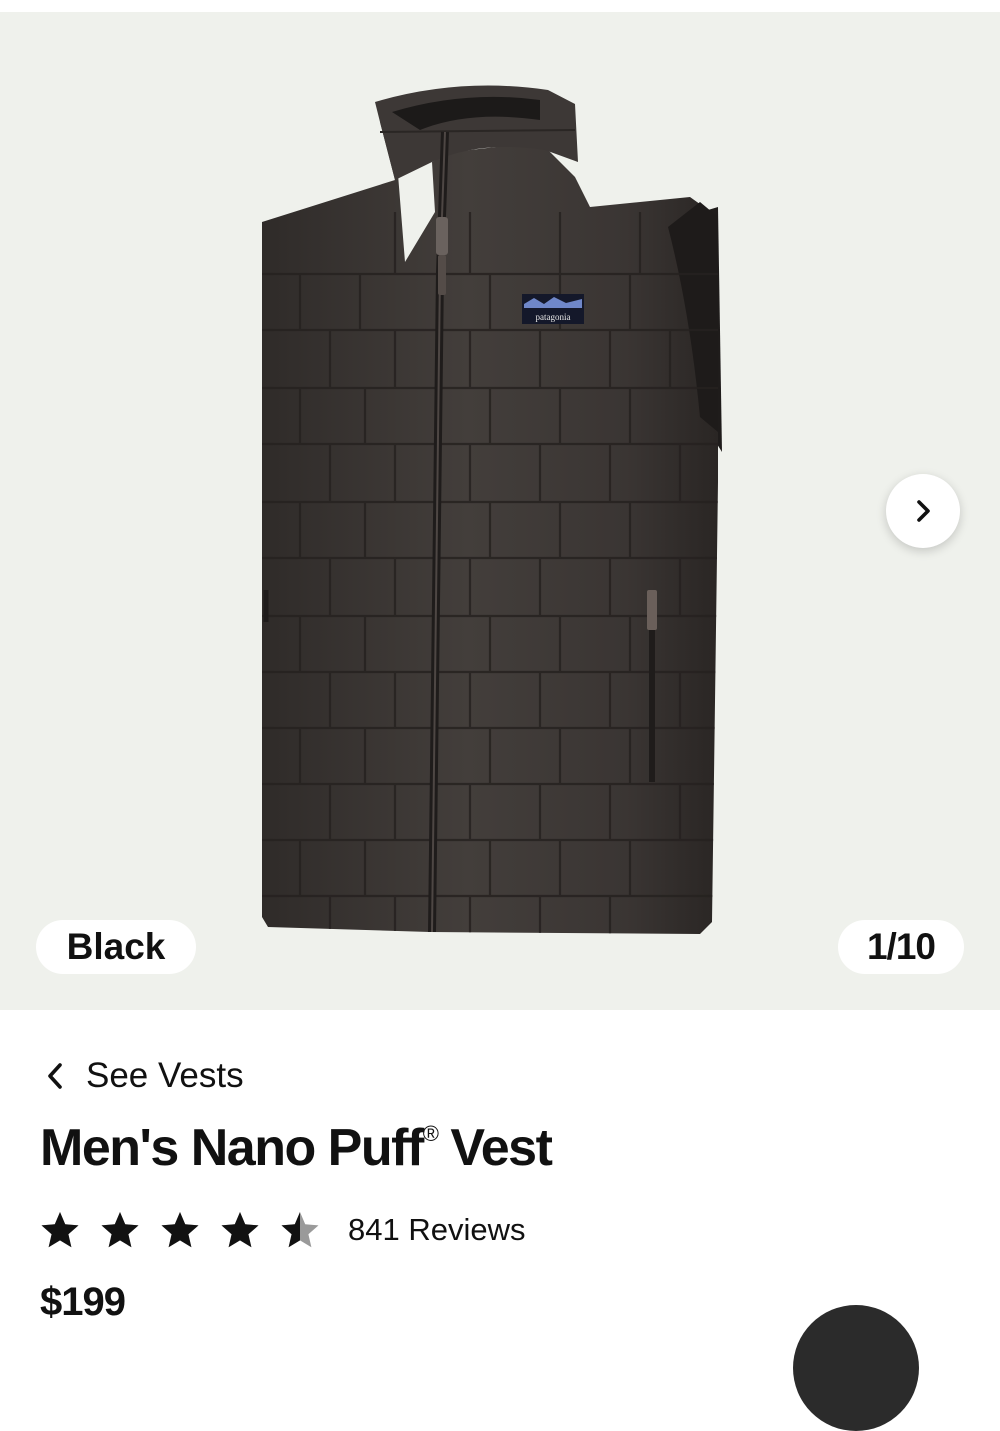 The height and width of the screenshot is (1431, 1000). I want to click on rating-stars, so click(180, 1230).